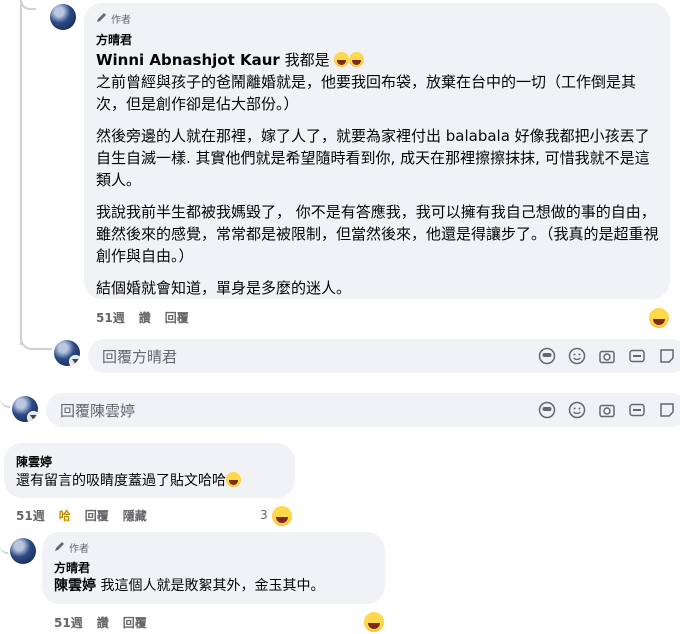  What do you see at coordinates (210, 586) in the screenshot?
I see `comment-text: 我這個人就是敗絮其外，金玉其中。` at bounding box center [210, 586].